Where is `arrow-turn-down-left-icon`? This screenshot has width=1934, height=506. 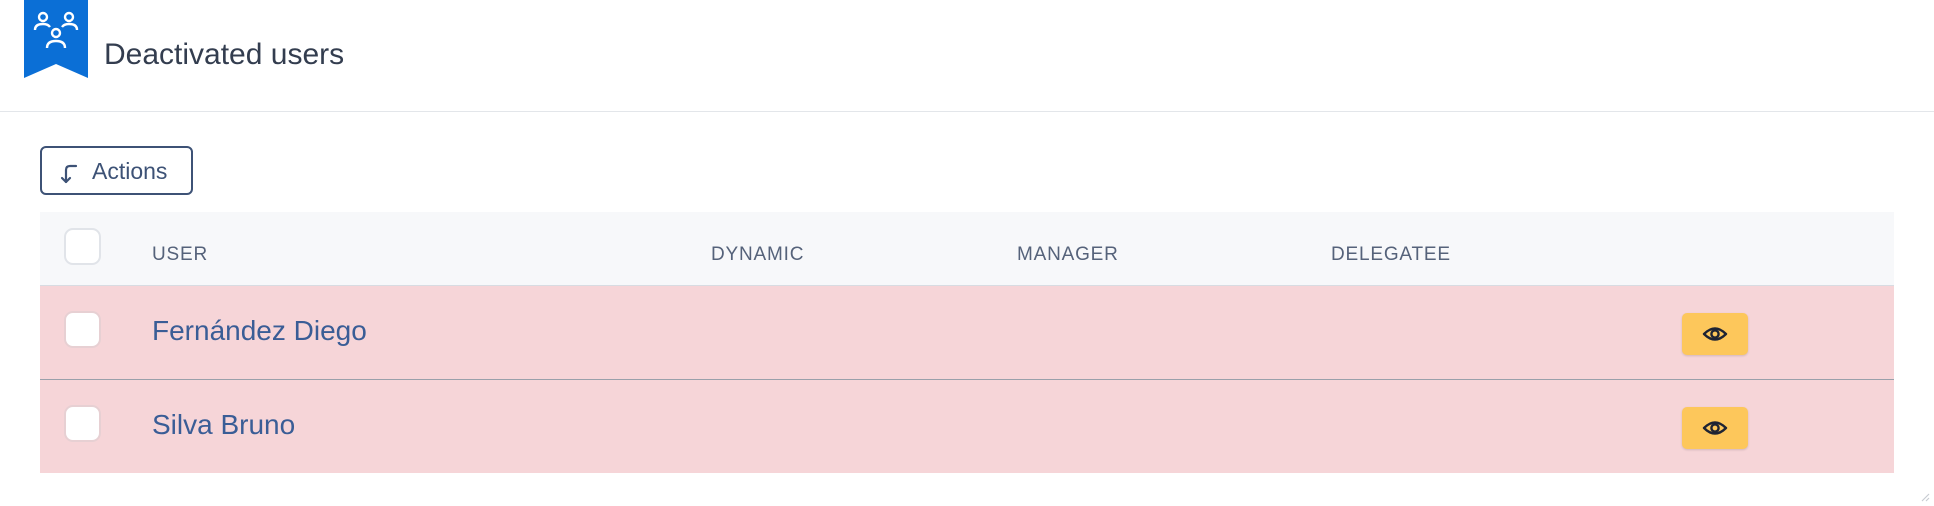 arrow-turn-down-left-icon is located at coordinates (70, 174).